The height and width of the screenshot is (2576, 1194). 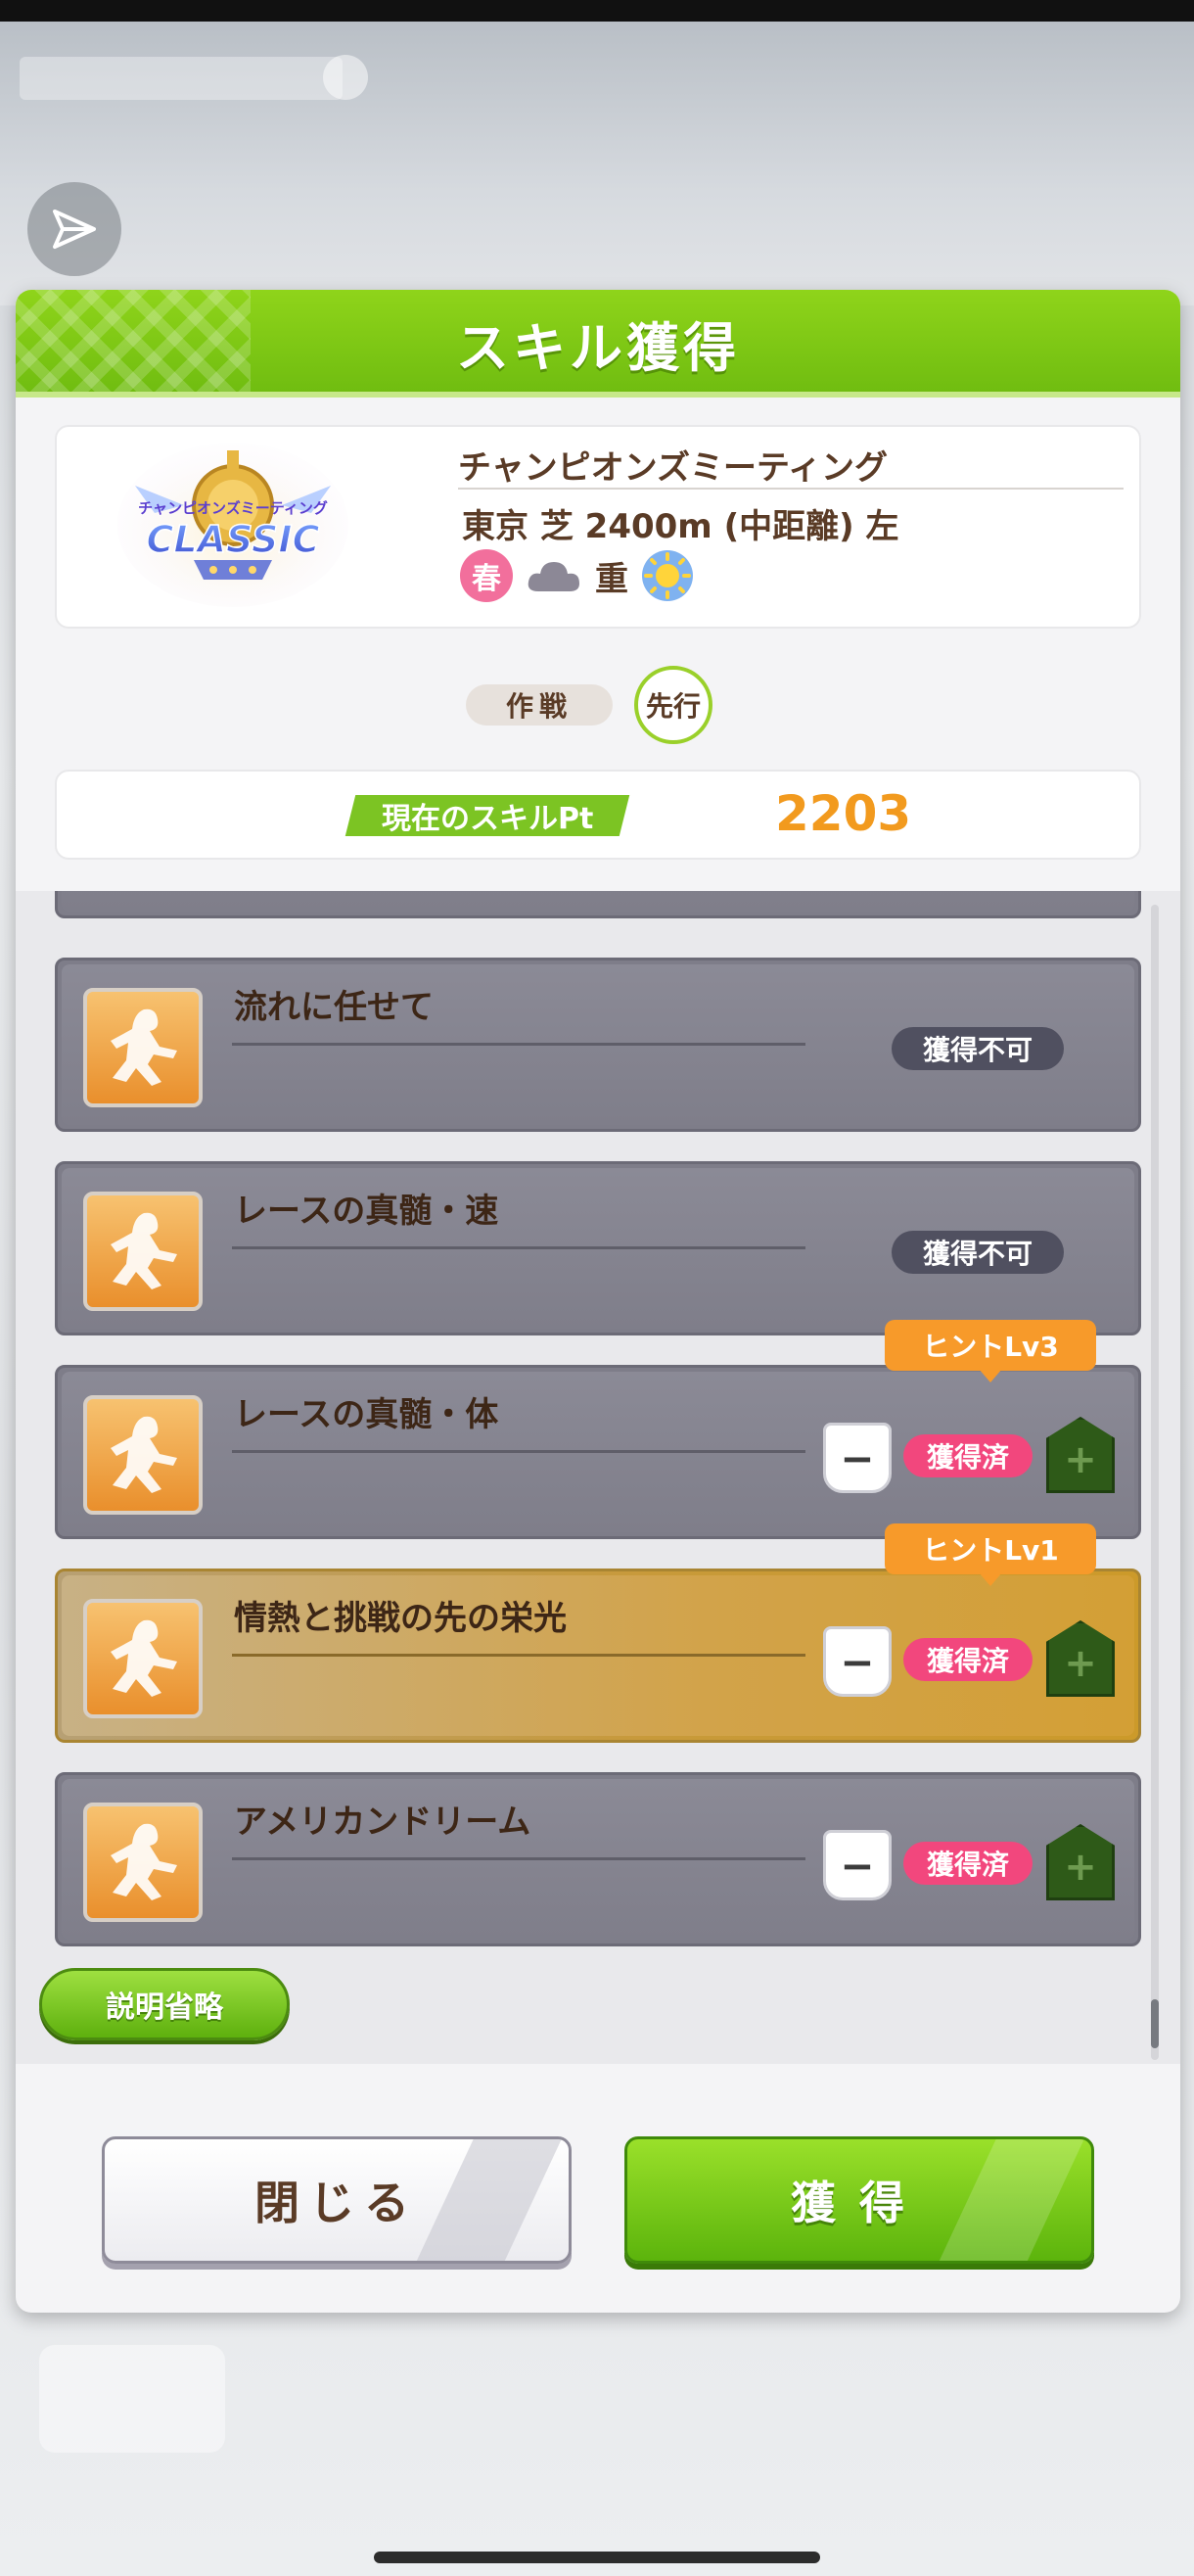 What do you see at coordinates (859, 2203) in the screenshot?
I see `acquire-button-label: 獲得` at bounding box center [859, 2203].